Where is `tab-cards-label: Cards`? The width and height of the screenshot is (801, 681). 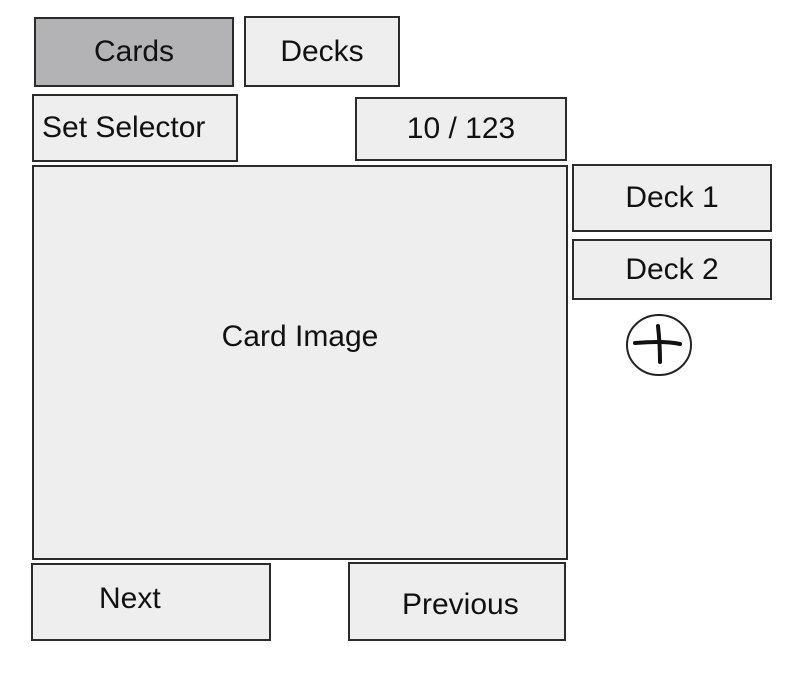 tab-cards-label: Cards is located at coordinates (134, 51).